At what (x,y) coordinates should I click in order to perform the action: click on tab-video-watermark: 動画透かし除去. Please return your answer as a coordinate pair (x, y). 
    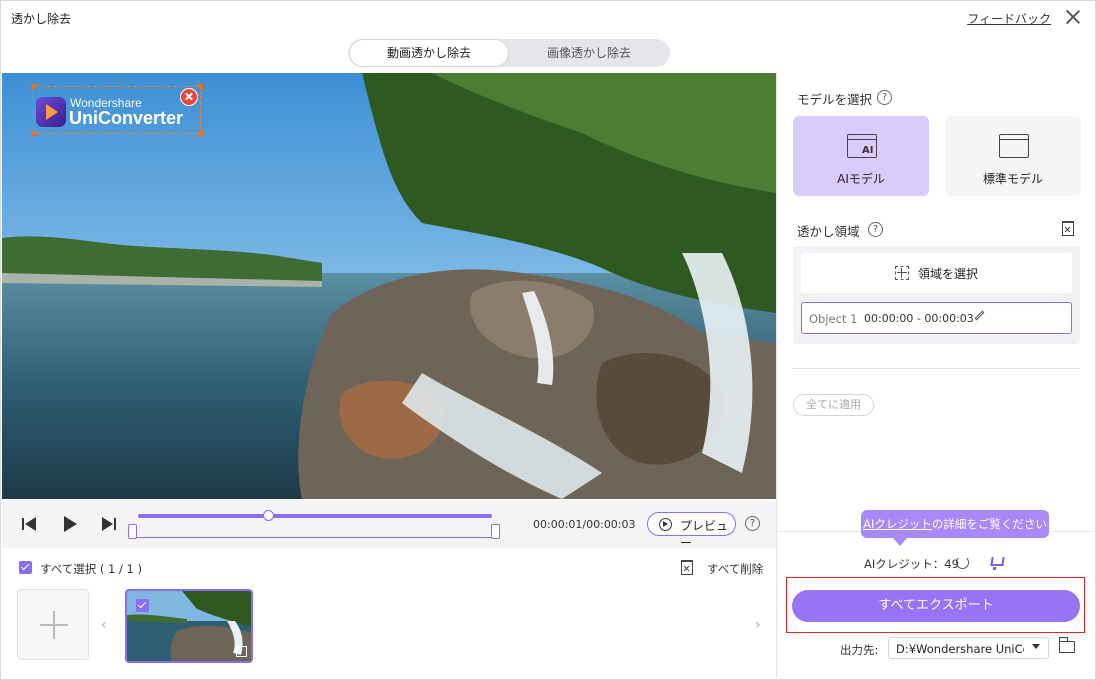
    Looking at the image, I should click on (429, 53).